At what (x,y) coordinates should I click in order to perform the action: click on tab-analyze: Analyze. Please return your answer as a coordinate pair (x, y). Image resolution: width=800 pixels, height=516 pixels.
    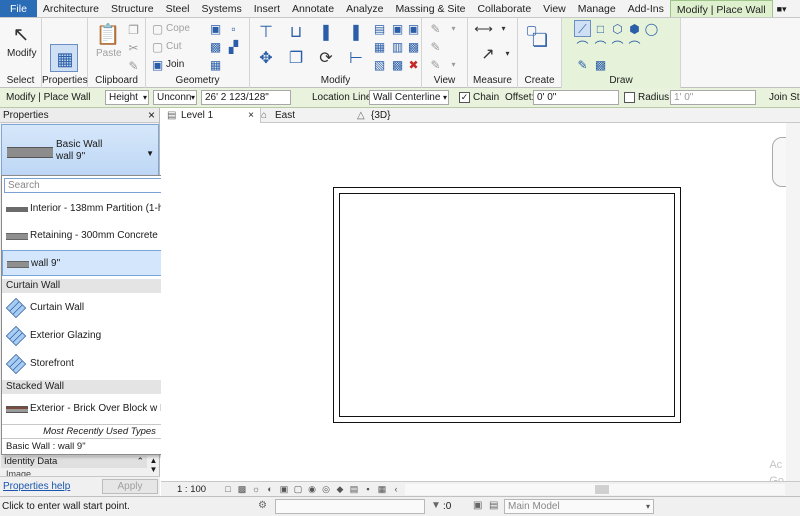
    Looking at the image, I should click on (364, 8).